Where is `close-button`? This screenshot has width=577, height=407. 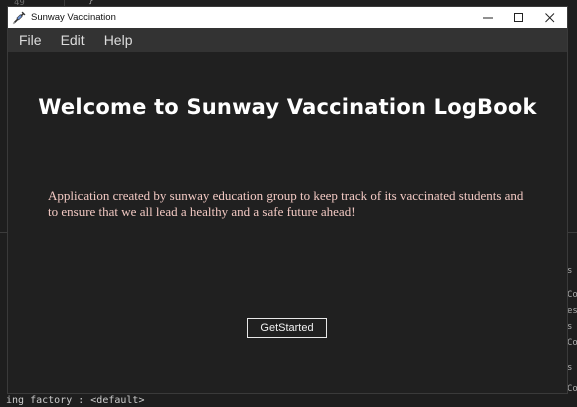 close-button is located at coordinates (549, 17).